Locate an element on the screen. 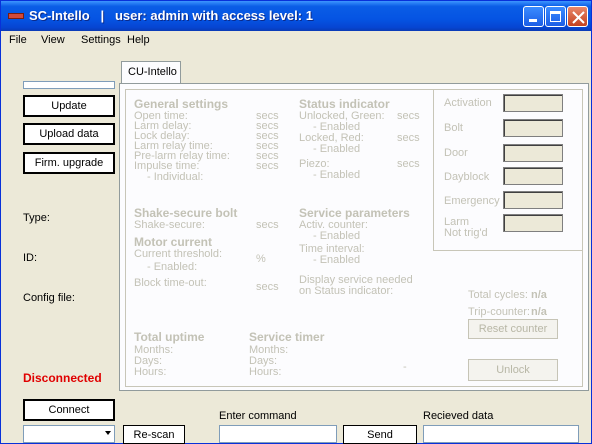 The width and height of the screenshot is (592, 444). update-button: Update is located at coordinates (69, 106).